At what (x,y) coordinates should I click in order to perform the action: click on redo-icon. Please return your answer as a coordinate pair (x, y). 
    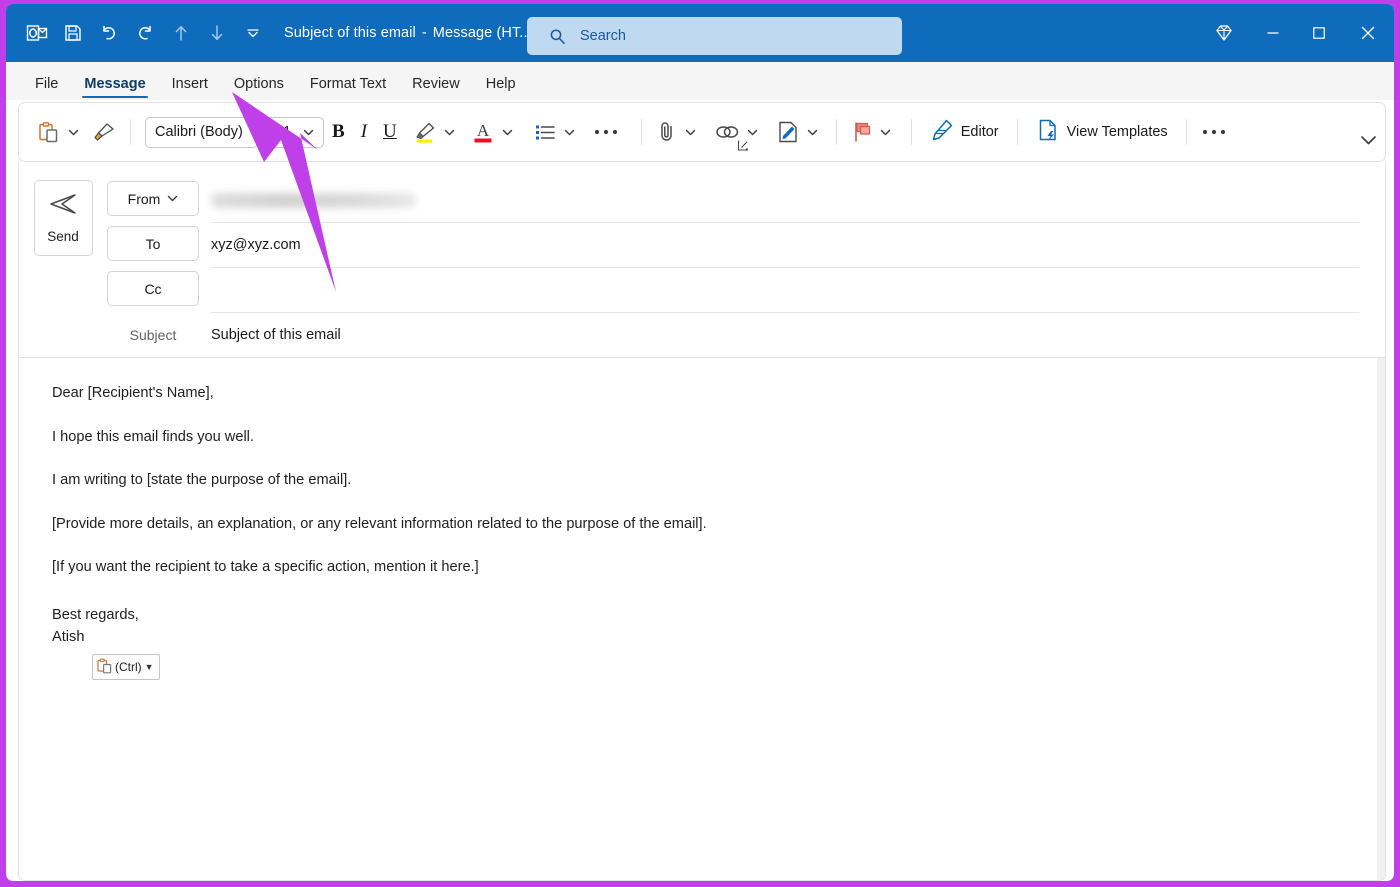
    Looking at the image, I should click on (145, 33).